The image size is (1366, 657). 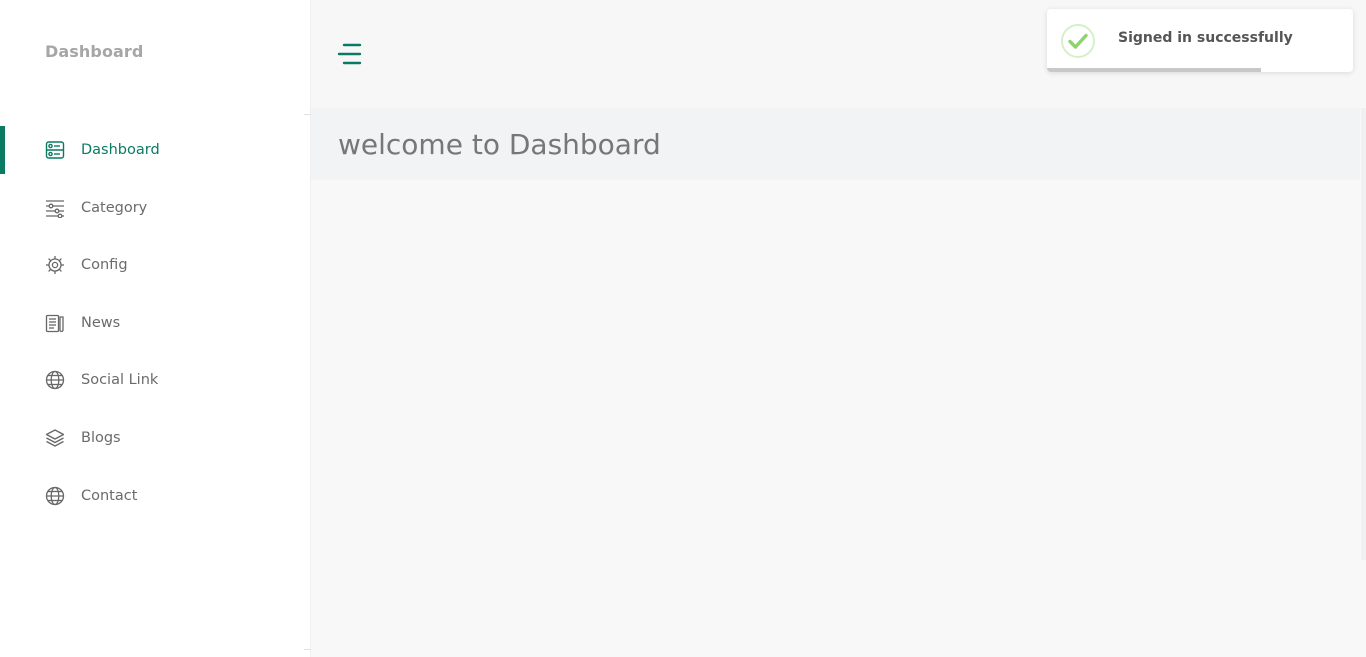 I want to click on sidebar-item-dashboard: Dashboard, so click(x=155, y=150).